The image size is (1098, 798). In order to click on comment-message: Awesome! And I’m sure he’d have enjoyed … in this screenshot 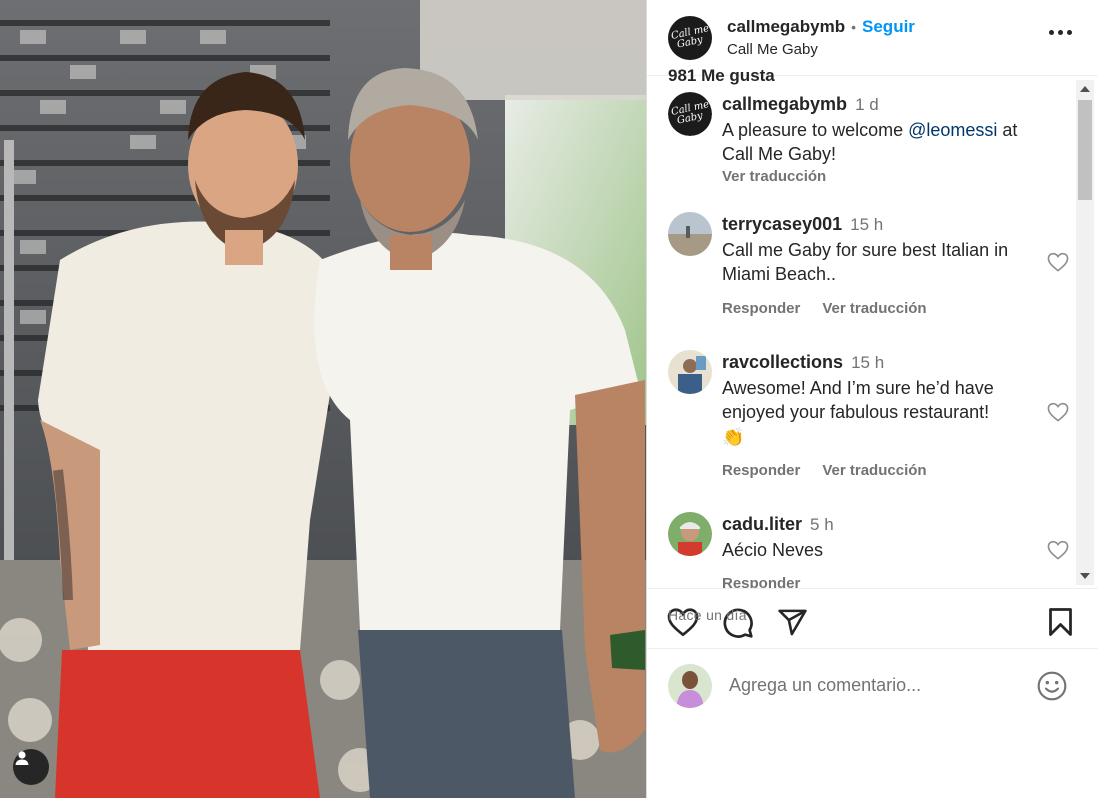, I will do `click(858, 400)`.